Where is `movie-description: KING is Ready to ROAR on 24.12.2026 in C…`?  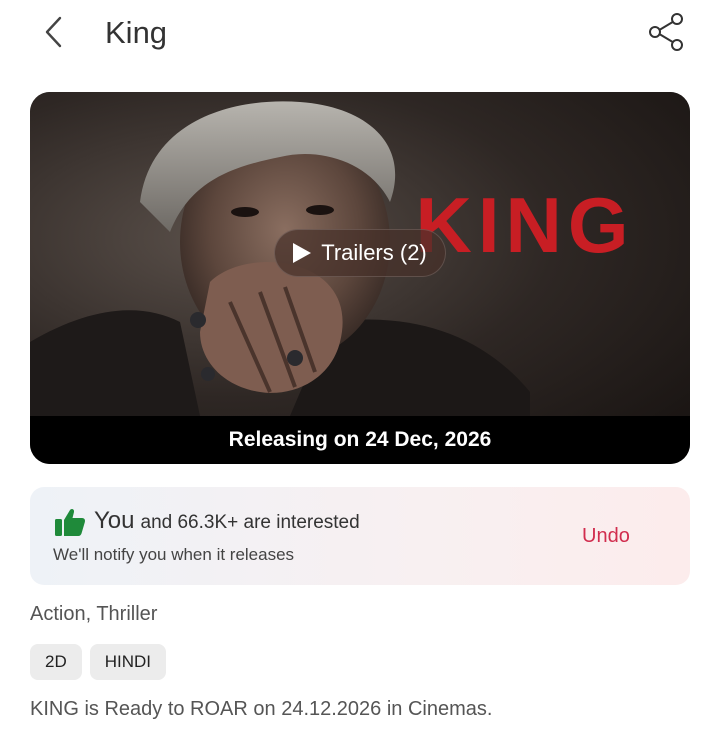
movie-description: KING is Ready to ROAR on 24.12.2026 in C… is located at coordinates (261, 709).